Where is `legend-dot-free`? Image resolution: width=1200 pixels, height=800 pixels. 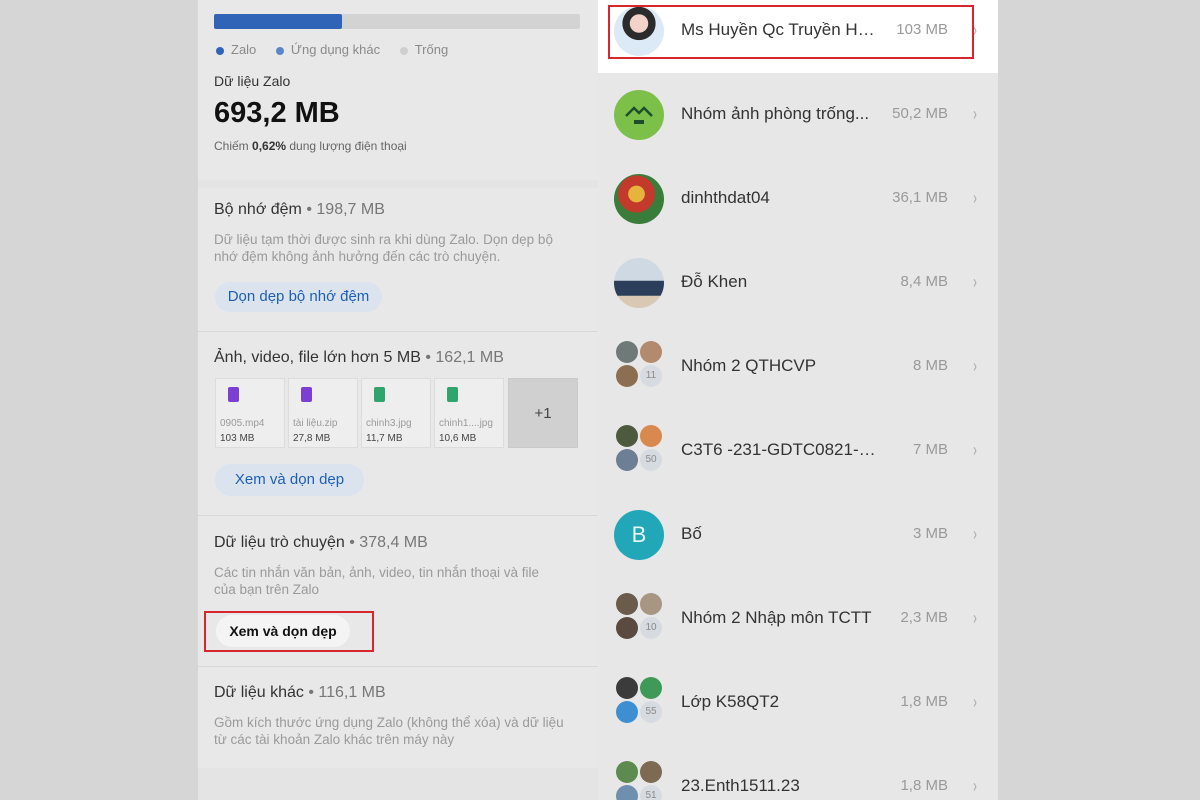
legend-dot-free is located at coordinates (403, 50).